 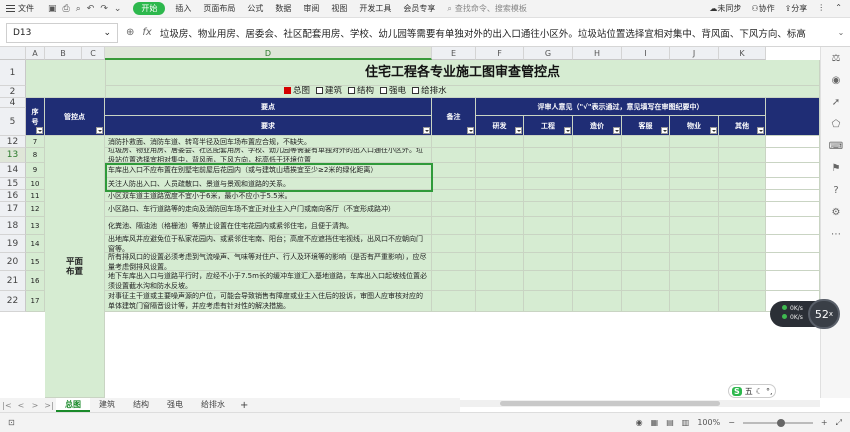 What do you see at coordinates (35, 53) in the screenshot?
I see `column-header-a: A` at bounding box center [35, 53].